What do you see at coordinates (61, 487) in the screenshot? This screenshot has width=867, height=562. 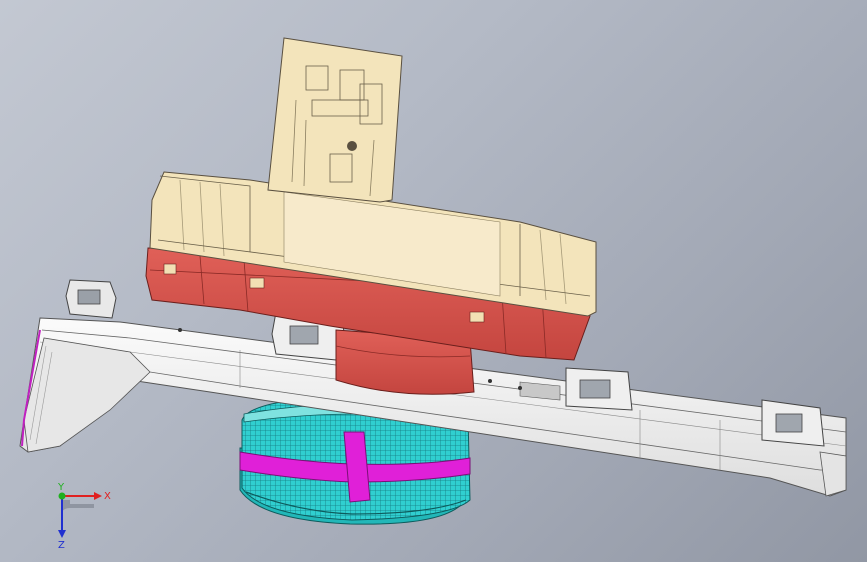 I see `y-axis-label: Y` at bounding box center [61, 487].